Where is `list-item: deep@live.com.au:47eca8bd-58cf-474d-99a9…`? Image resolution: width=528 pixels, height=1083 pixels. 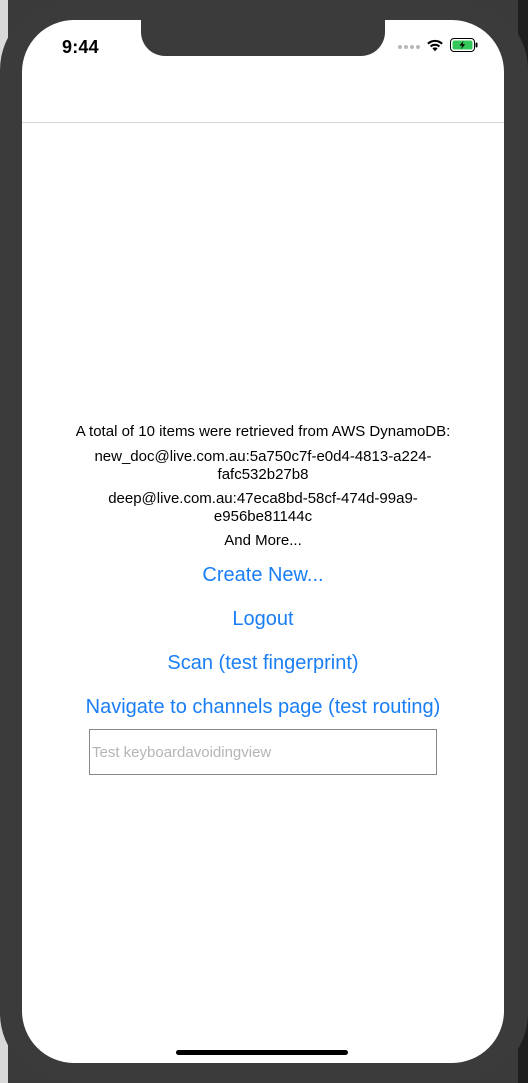 list-item: deep@live.com.au:47eca8bd-58cf-474d-99a9… is located at coordinates (263, 508).